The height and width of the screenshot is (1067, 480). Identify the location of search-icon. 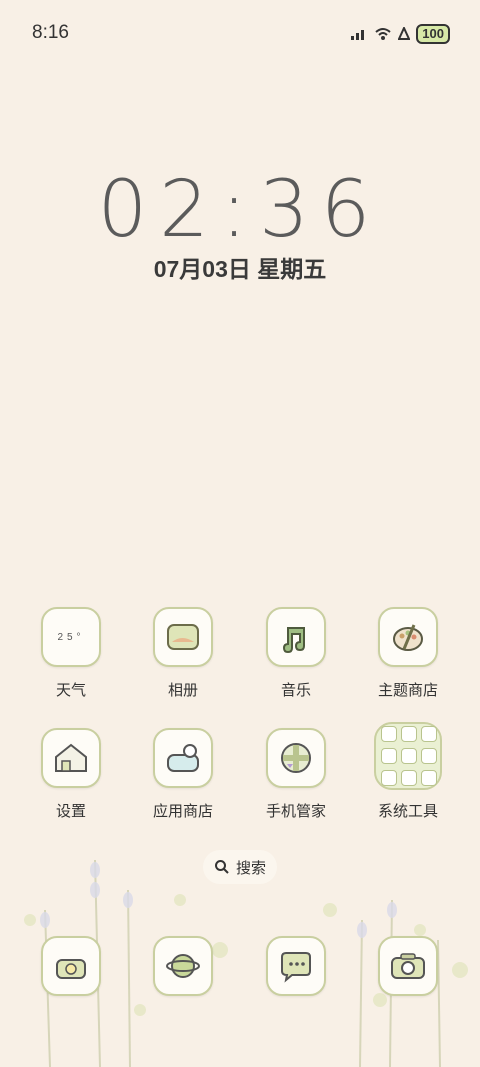
(221, 867).